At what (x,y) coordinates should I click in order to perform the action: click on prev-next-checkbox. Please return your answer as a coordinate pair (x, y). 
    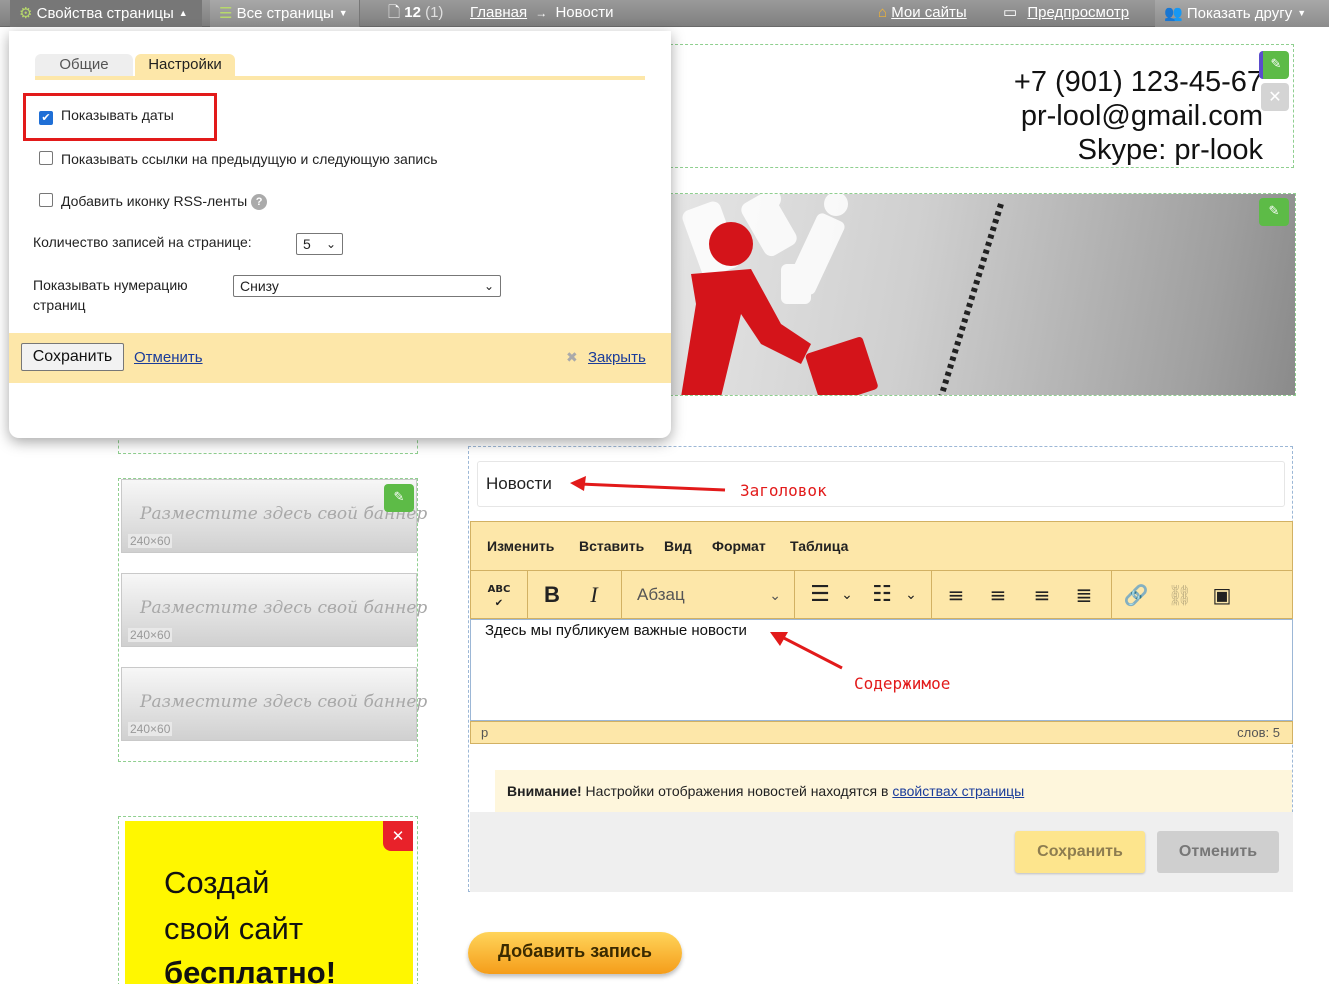
    Looking at the image, I should click on (46, 158).